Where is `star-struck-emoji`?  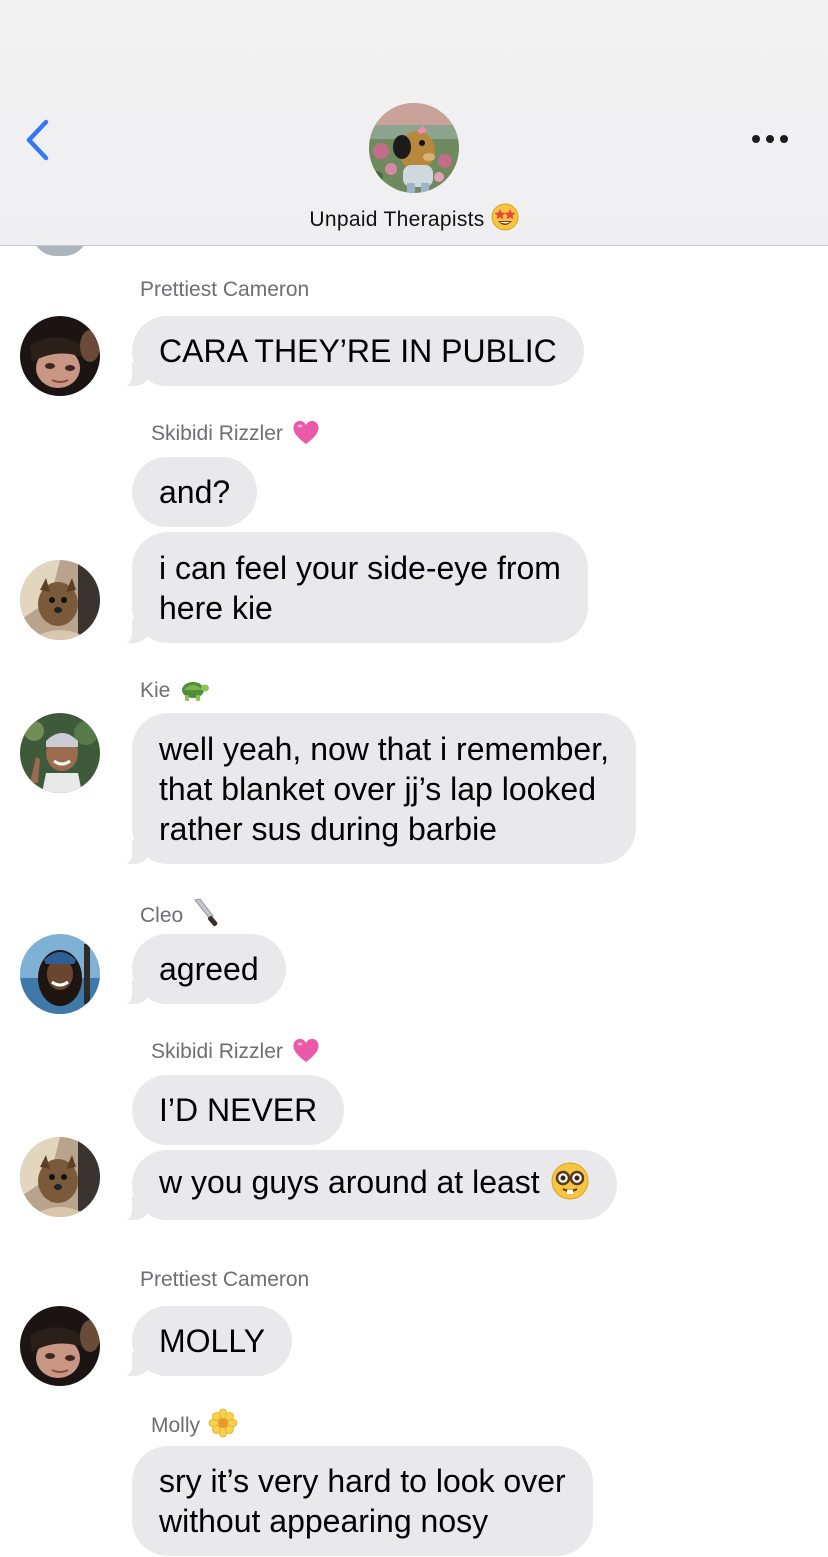
star-struck-emoji is located at coordinates (505, 220).